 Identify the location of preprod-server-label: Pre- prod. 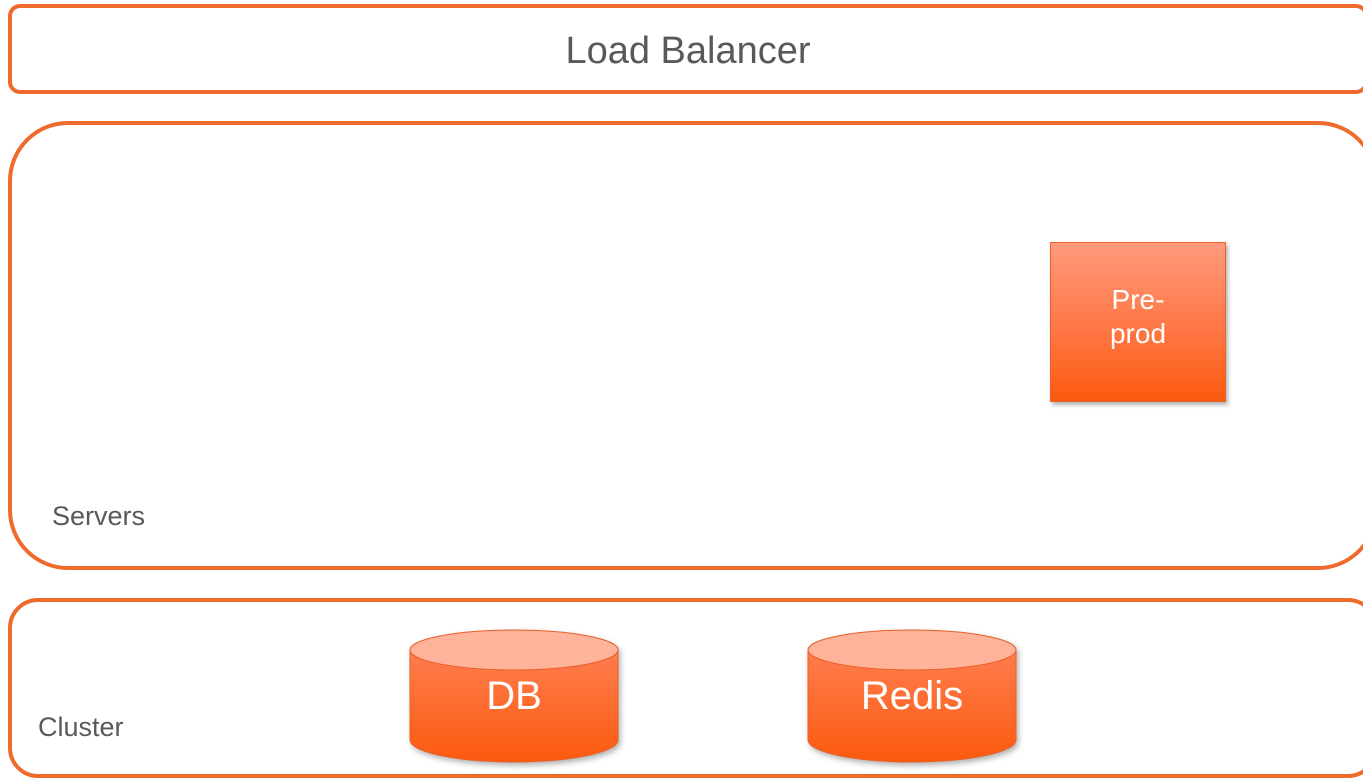
(1138, 316).